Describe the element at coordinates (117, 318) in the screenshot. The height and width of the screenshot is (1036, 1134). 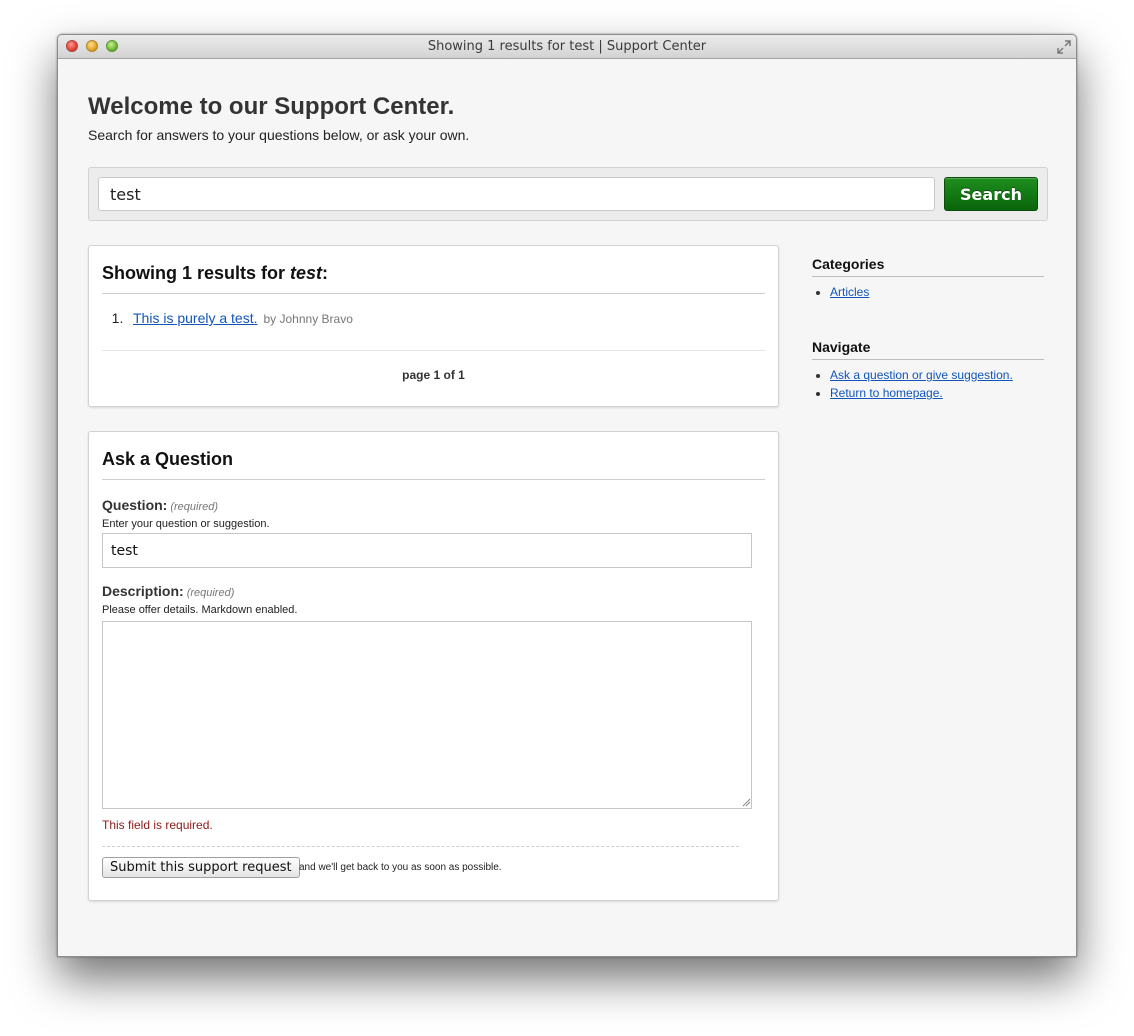
I see `result-number: 1.` at that location.